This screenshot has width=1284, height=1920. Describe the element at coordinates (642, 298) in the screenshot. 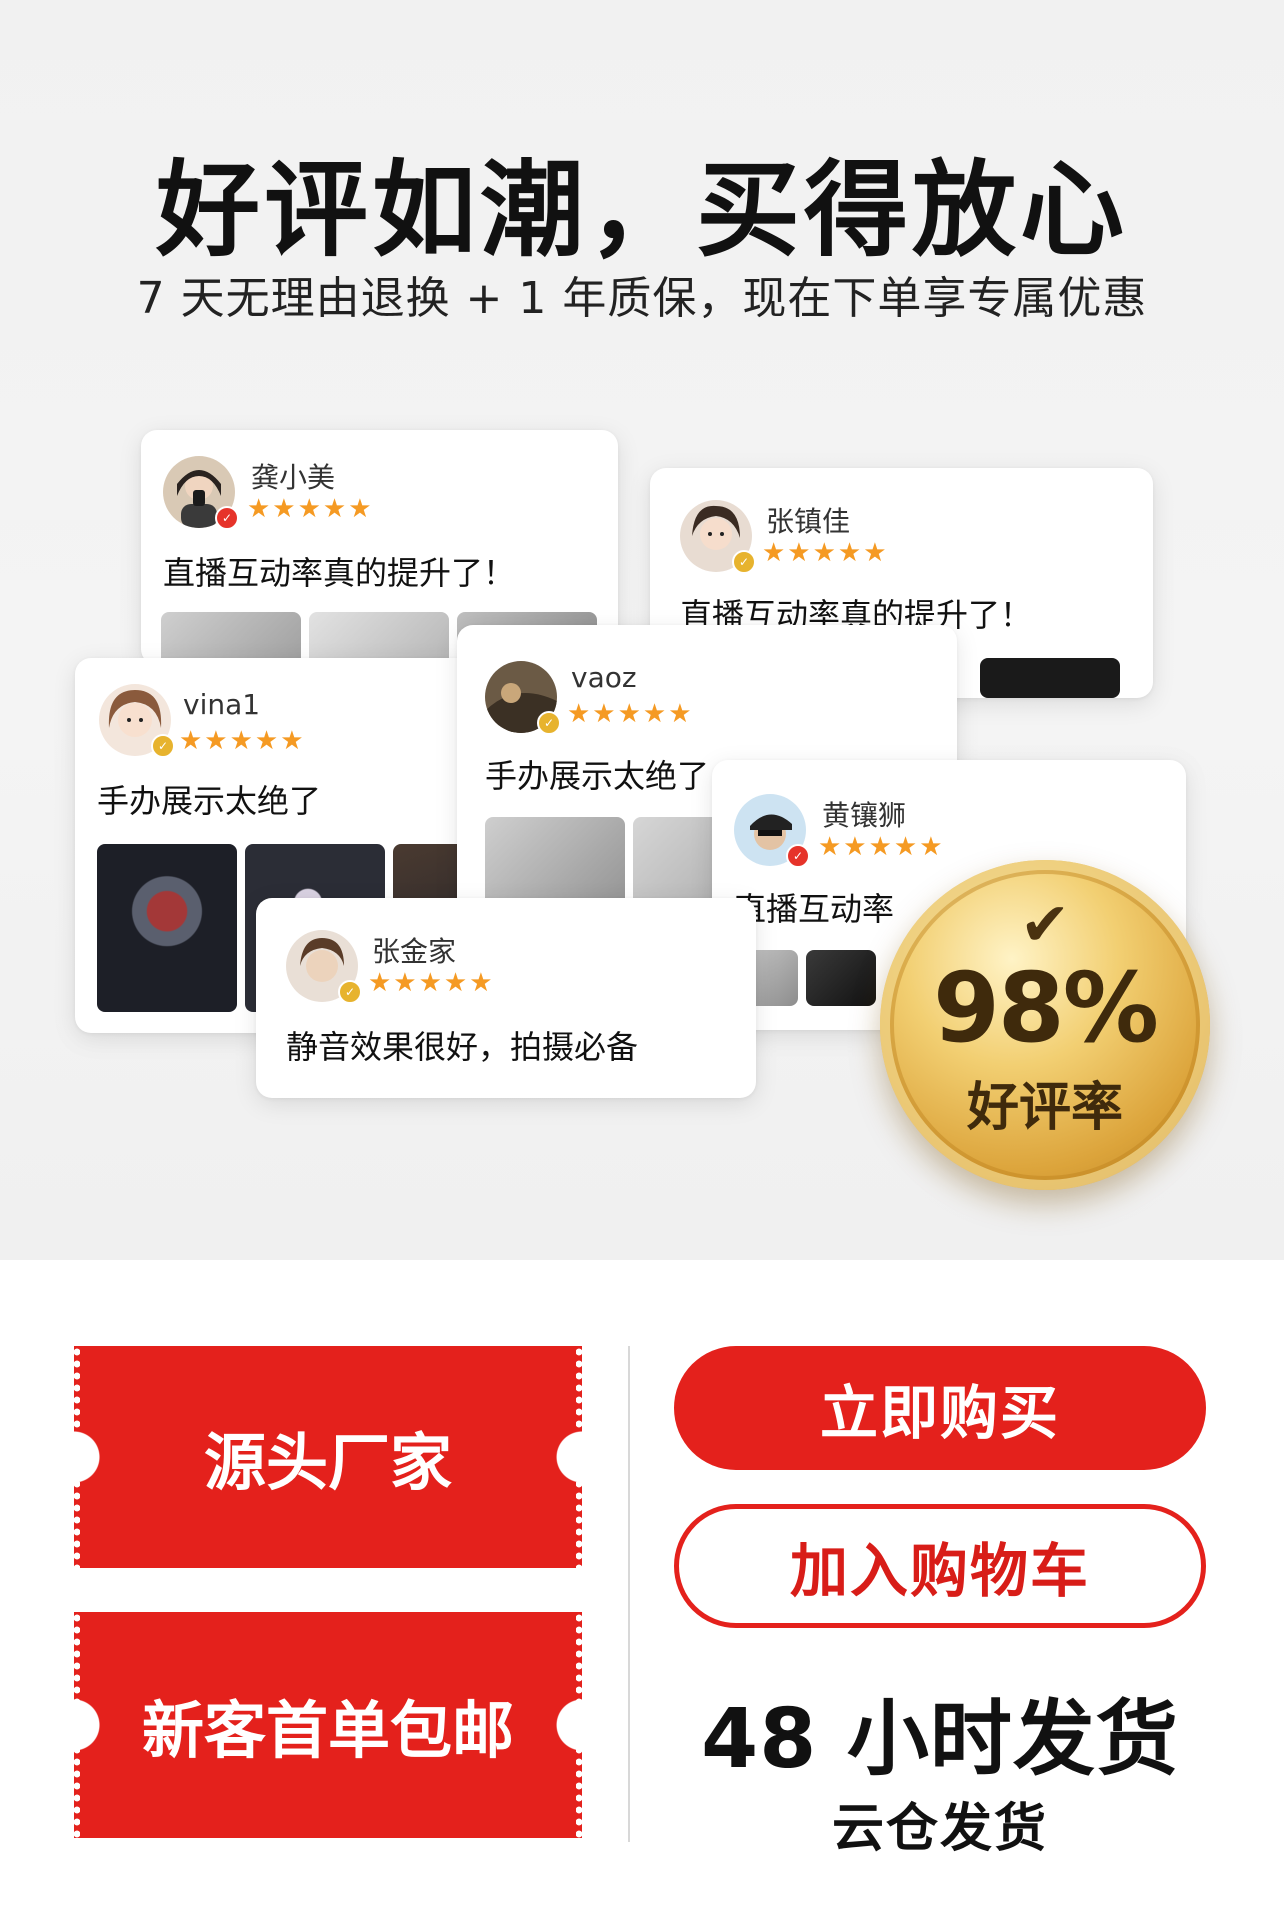

I see `page-subline: 7 天无理由退换 + 1 年质保，现在下单享专属优惠` at that location.